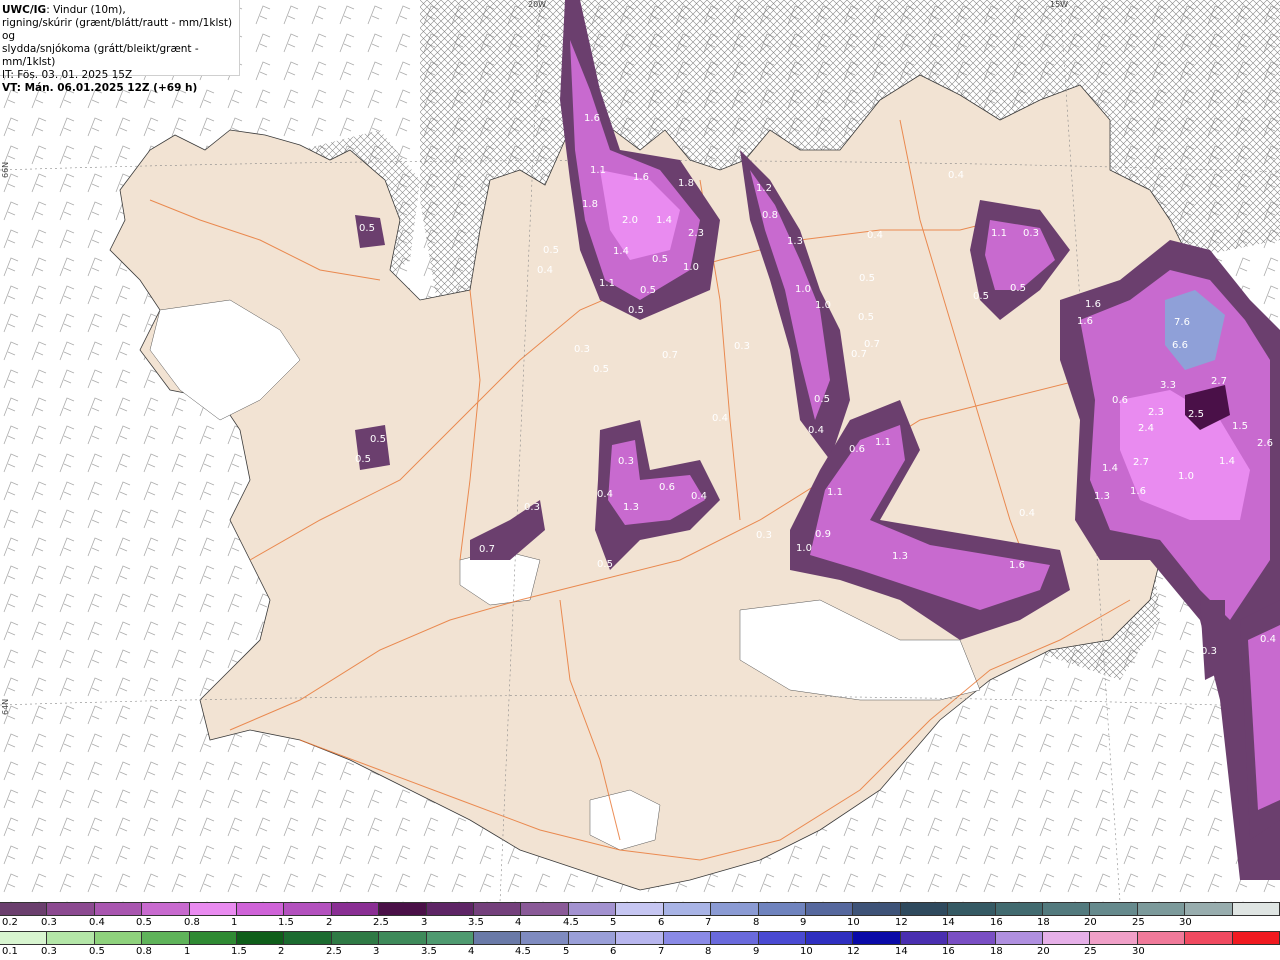 The height and width of the screenshot is (960, 1280). What do you see at coordinates (640, 909) in the screenshot?
I see `snow-color-scale` at bounding box center [640, 909].